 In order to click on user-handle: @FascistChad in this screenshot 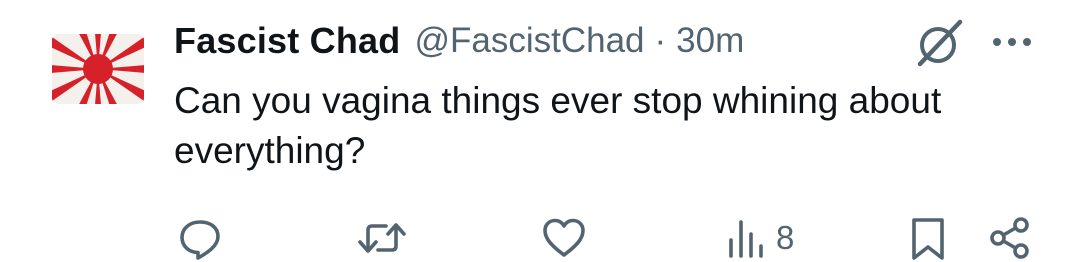, I will do `click(529, 41)`.